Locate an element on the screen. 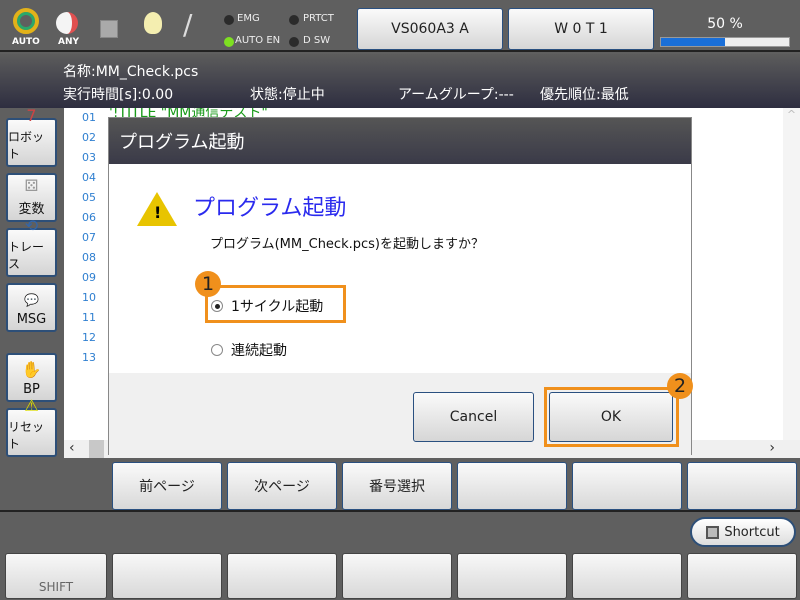  sidebar-label: リセット is located at coordinates (26, 435).